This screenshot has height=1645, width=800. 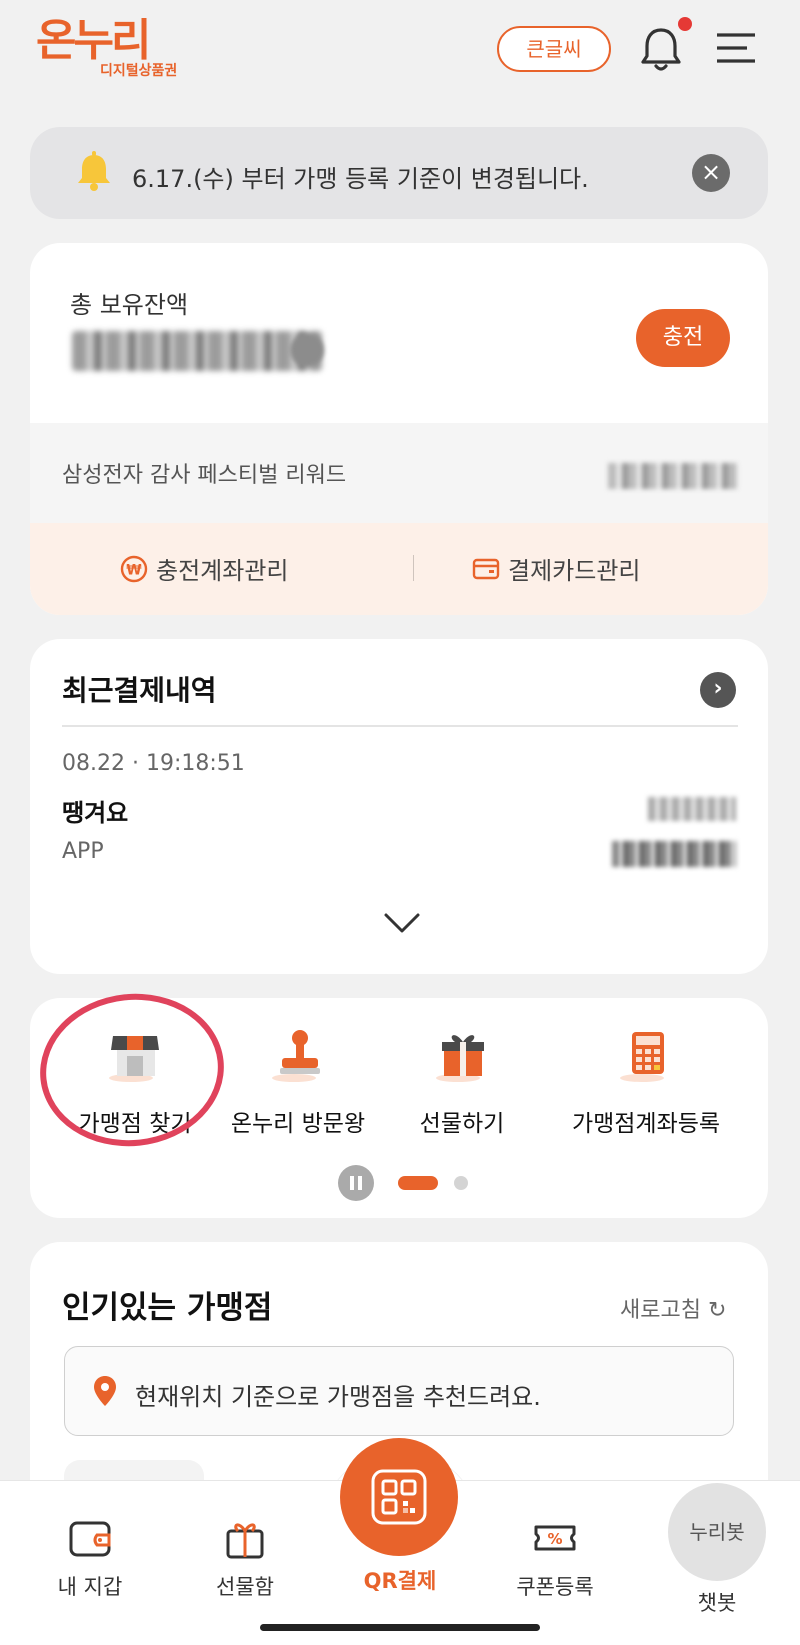 What do you see at coordinates (95, 813) in the screenshot?
I see `payment-store: 땡겨요` at bounding box center [95, 813].